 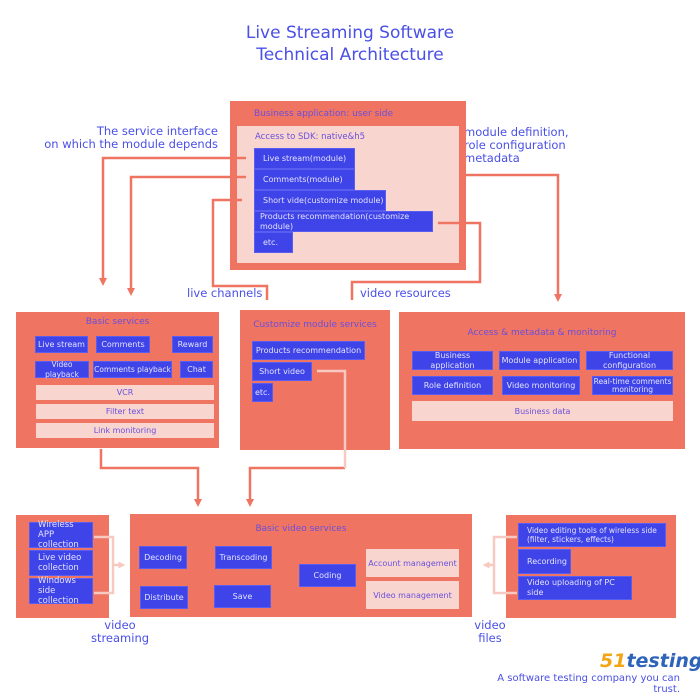 What do you see at coordinates (61, 344) in the screenshot?
I see `basic-live-stream: Live stream` at bounding box center [61, 344].